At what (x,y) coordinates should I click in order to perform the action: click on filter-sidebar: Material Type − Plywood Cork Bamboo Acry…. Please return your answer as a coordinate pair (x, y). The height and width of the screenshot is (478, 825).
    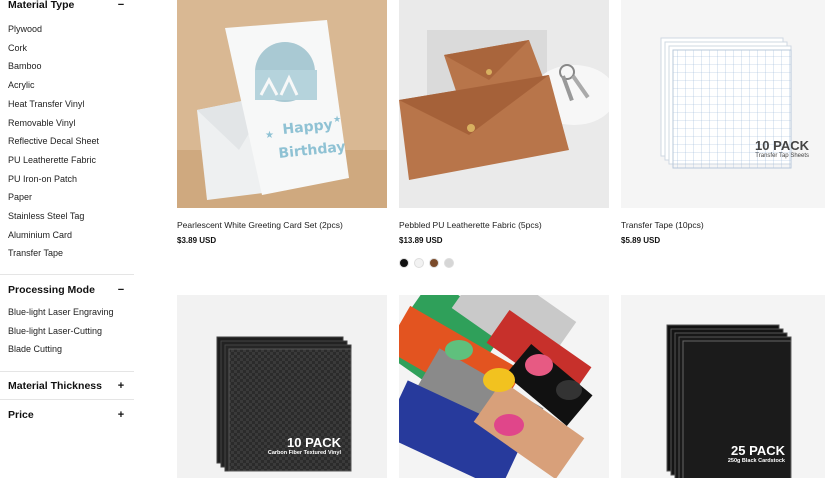
    Looking at the image, I should click on (67, 215).